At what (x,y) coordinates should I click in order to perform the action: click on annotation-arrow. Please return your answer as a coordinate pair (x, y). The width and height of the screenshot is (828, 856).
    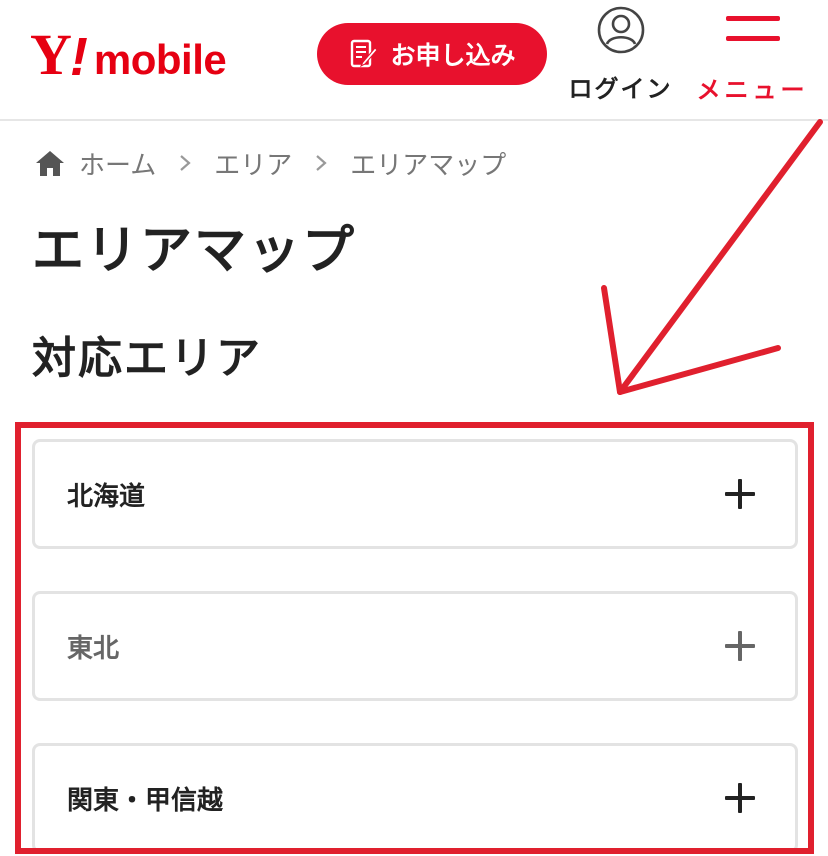
    Looking at the image, I should click on (712, 257).